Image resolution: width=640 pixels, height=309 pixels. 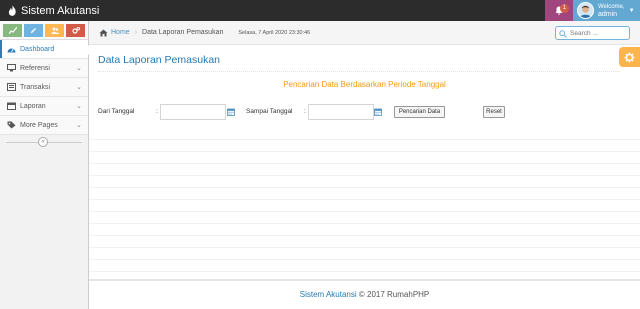 I want to click on sidebar-item-laporan: Laporan ⌄, so click(x=44, y=106).